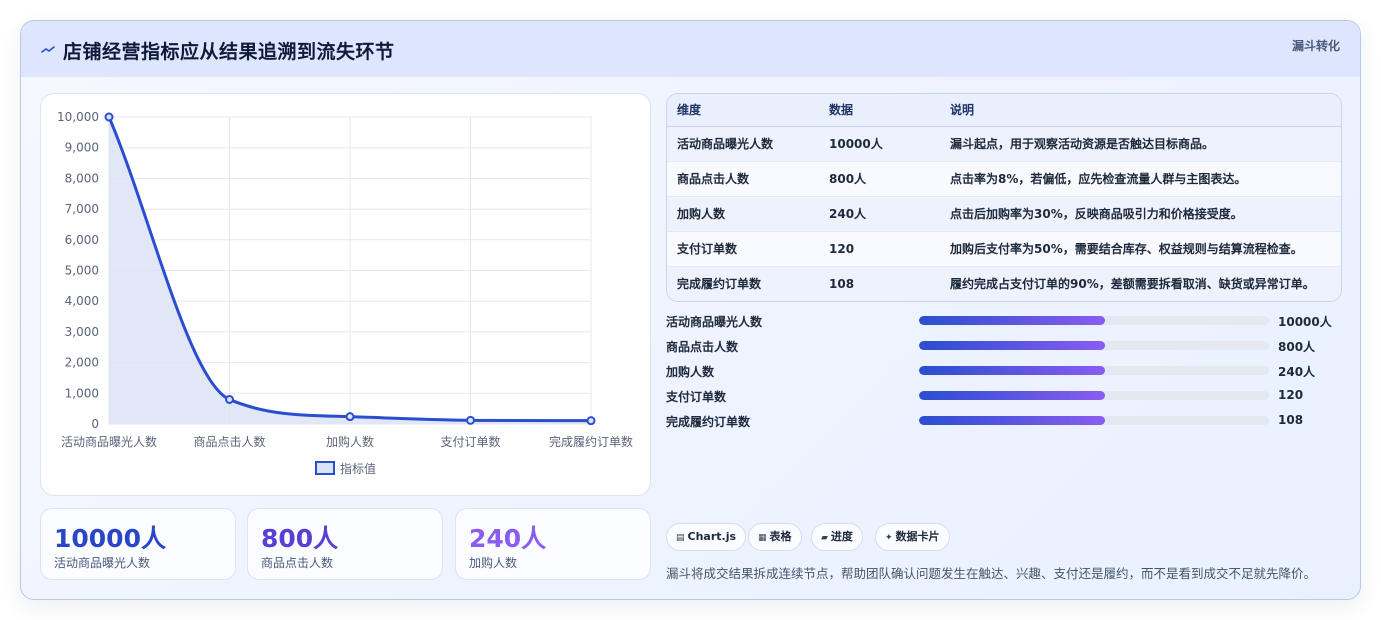  I want to click on table-cell: 漏斗起点，用于观察活动资源是否触达目标商品。, so click(1145, 144).